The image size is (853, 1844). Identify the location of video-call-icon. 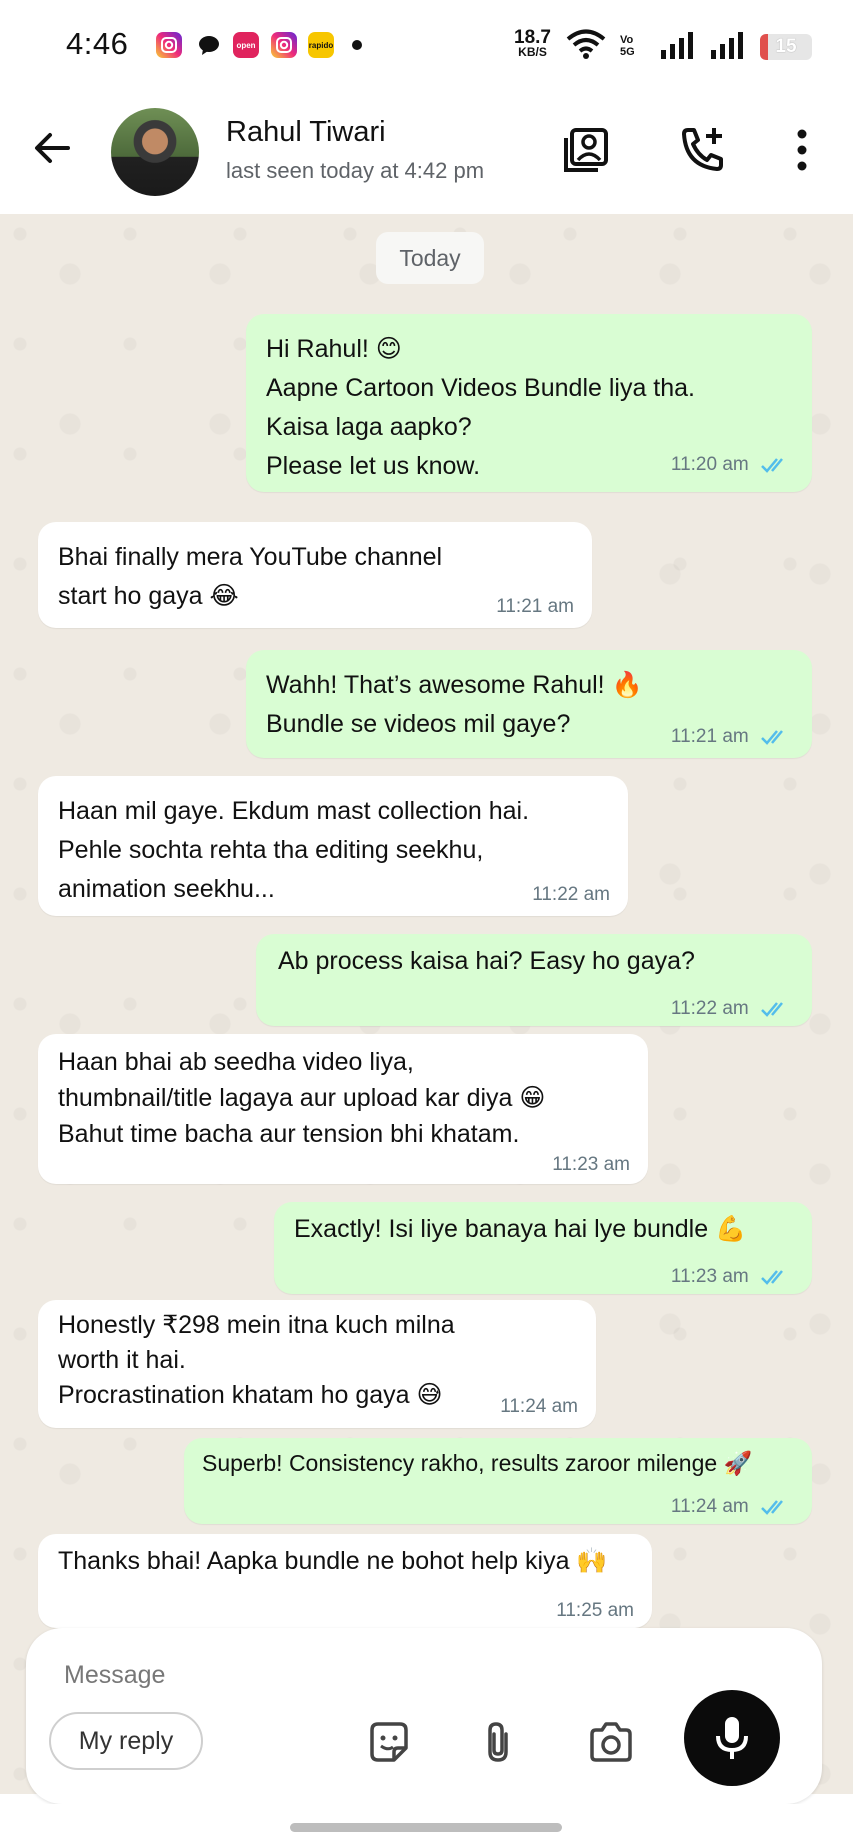
(586, 150).